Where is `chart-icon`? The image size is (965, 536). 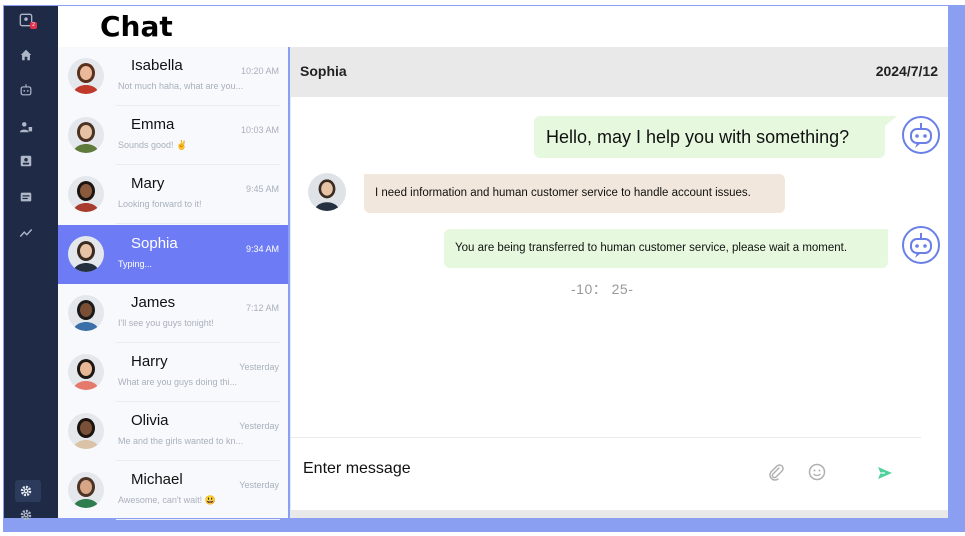 chart-icon is located at coordinates (26, 233).